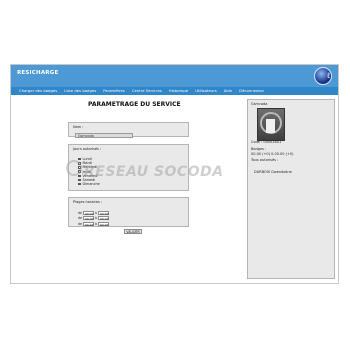 This screenshot has height=350, width=350. I want to click on badges-value: 00.00 (+0) 0.00.00 (+0), so click(272, 154).